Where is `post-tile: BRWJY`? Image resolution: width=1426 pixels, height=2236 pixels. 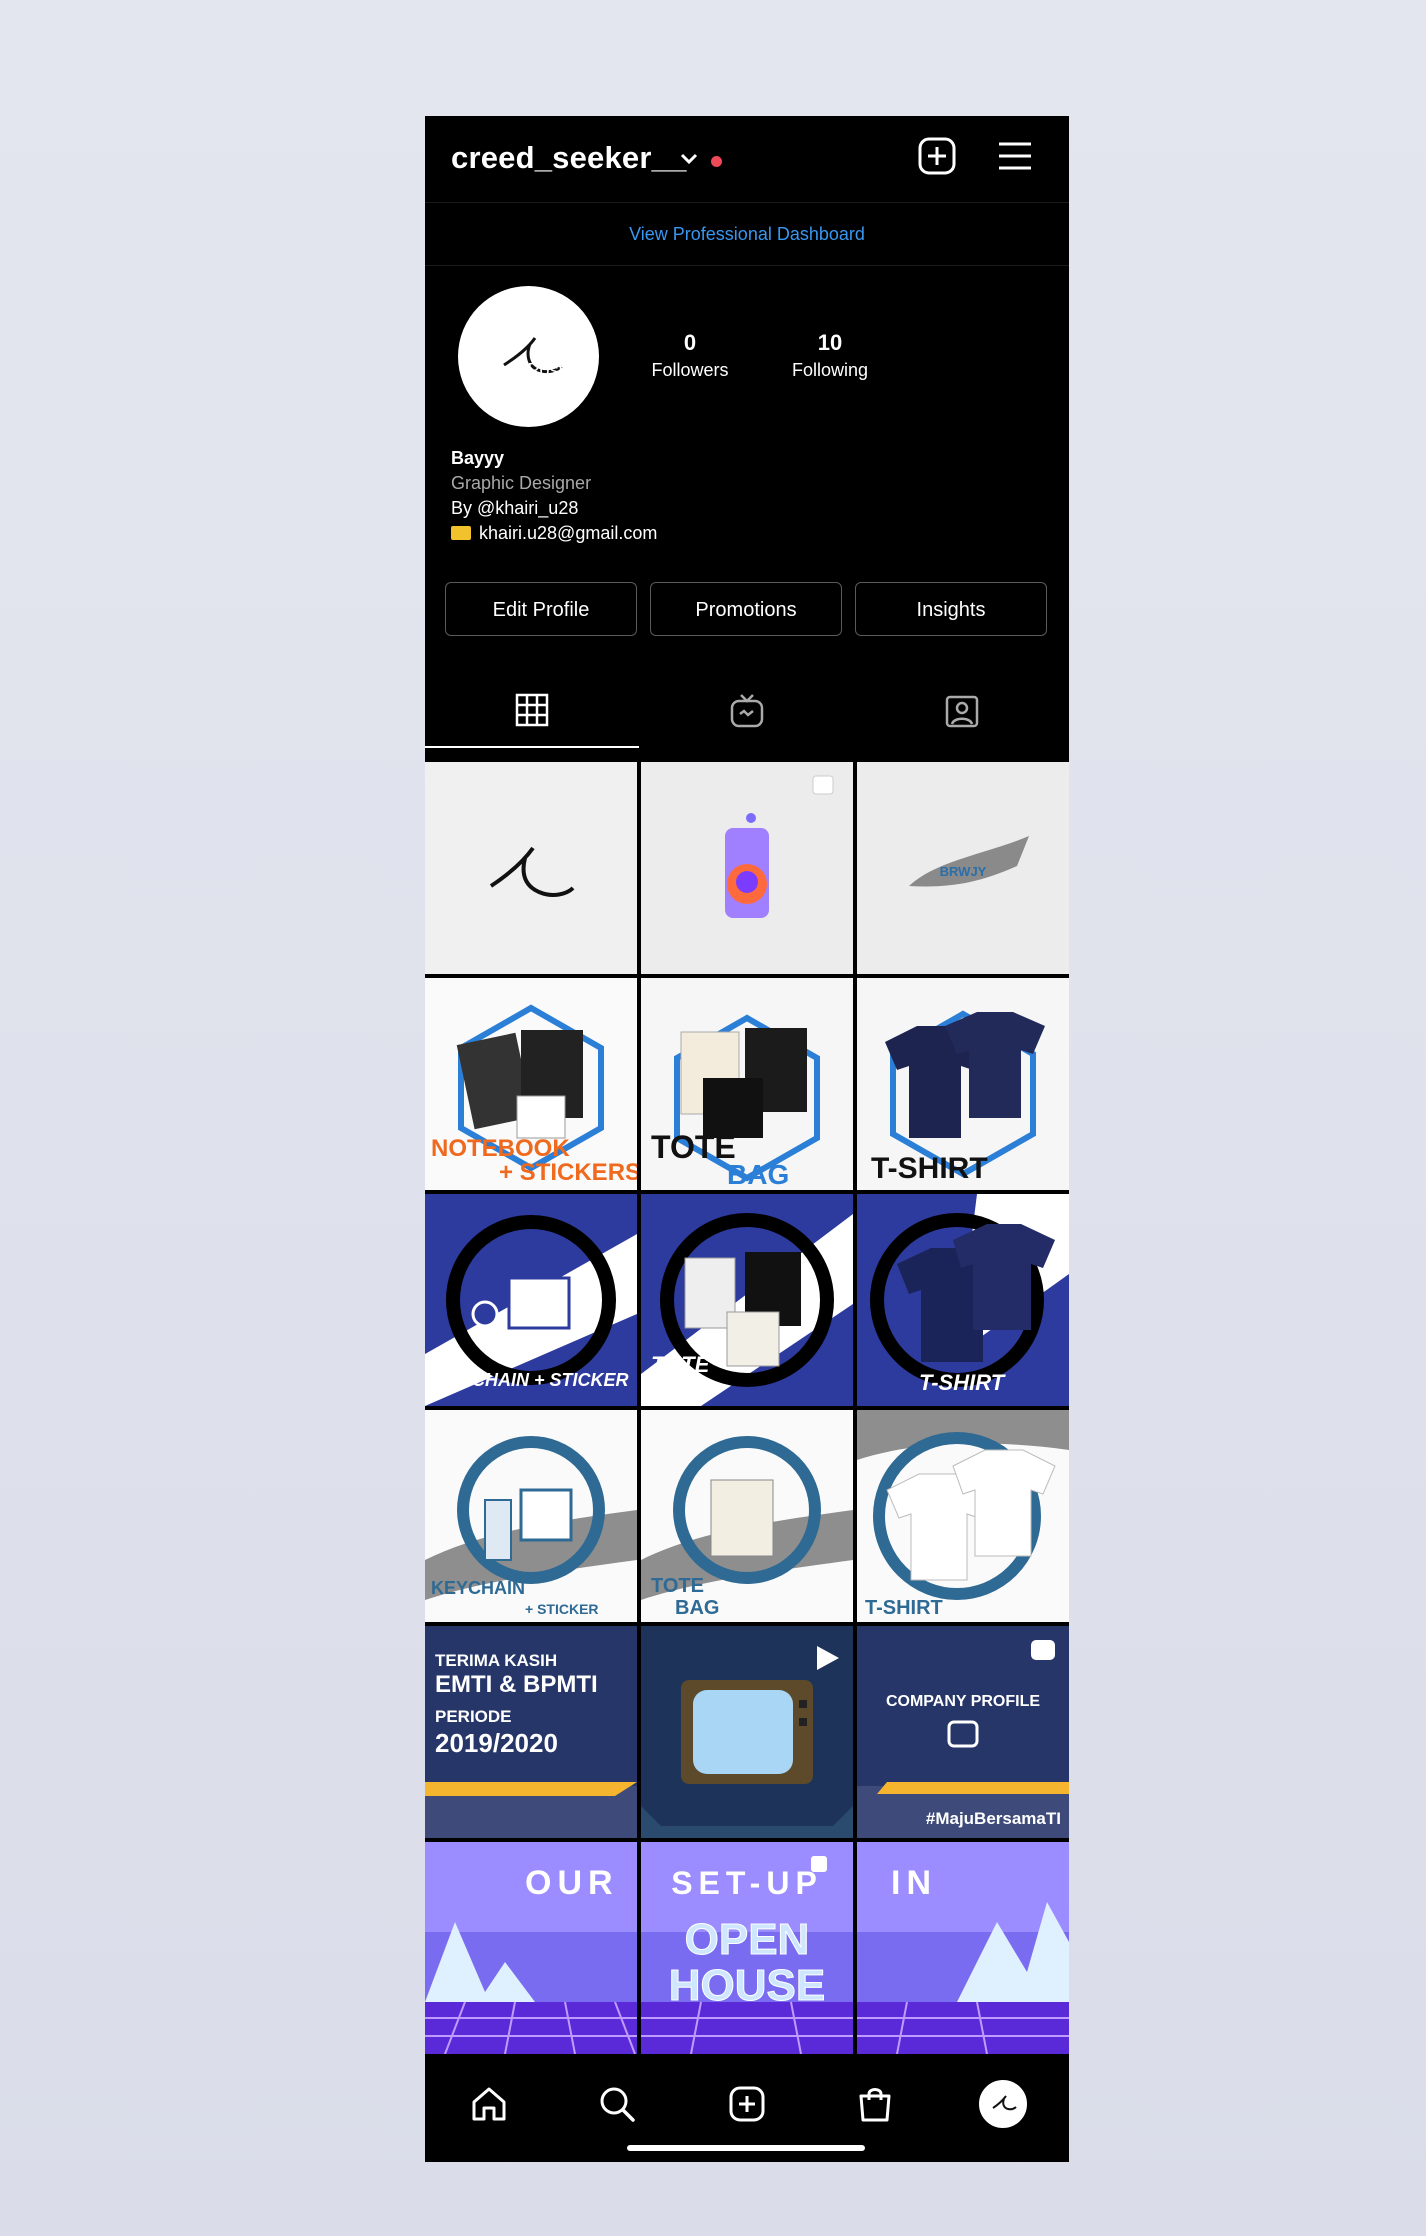 post-tile: BRWJY is located at coordinates (963, 868).